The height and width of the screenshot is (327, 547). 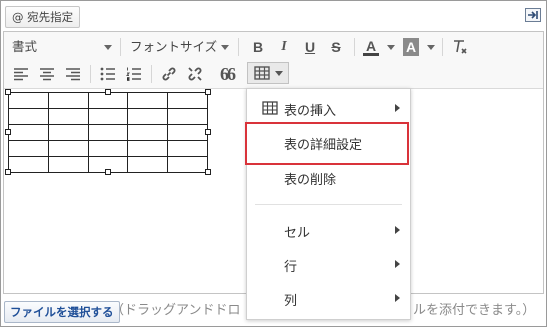 I want to click on link-icon, so click(x=169, y=74).